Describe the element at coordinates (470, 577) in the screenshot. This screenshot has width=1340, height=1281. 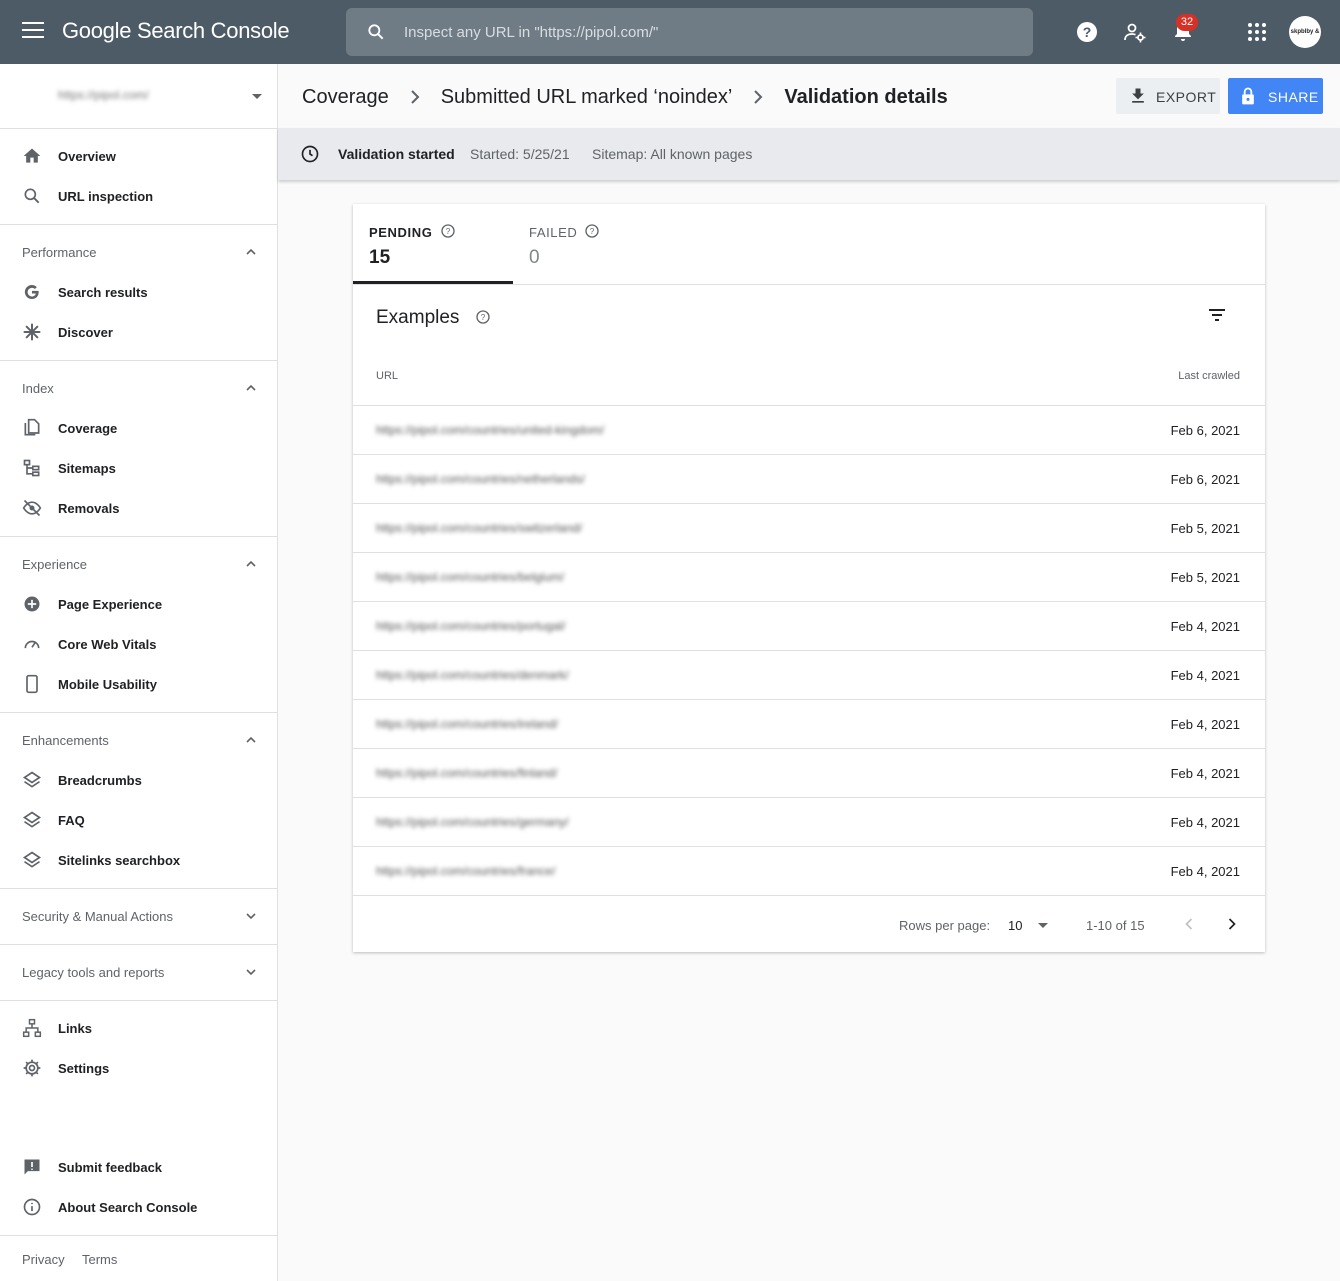
I see `row-url: https://pipol.com/countries/belgium/` at that location.